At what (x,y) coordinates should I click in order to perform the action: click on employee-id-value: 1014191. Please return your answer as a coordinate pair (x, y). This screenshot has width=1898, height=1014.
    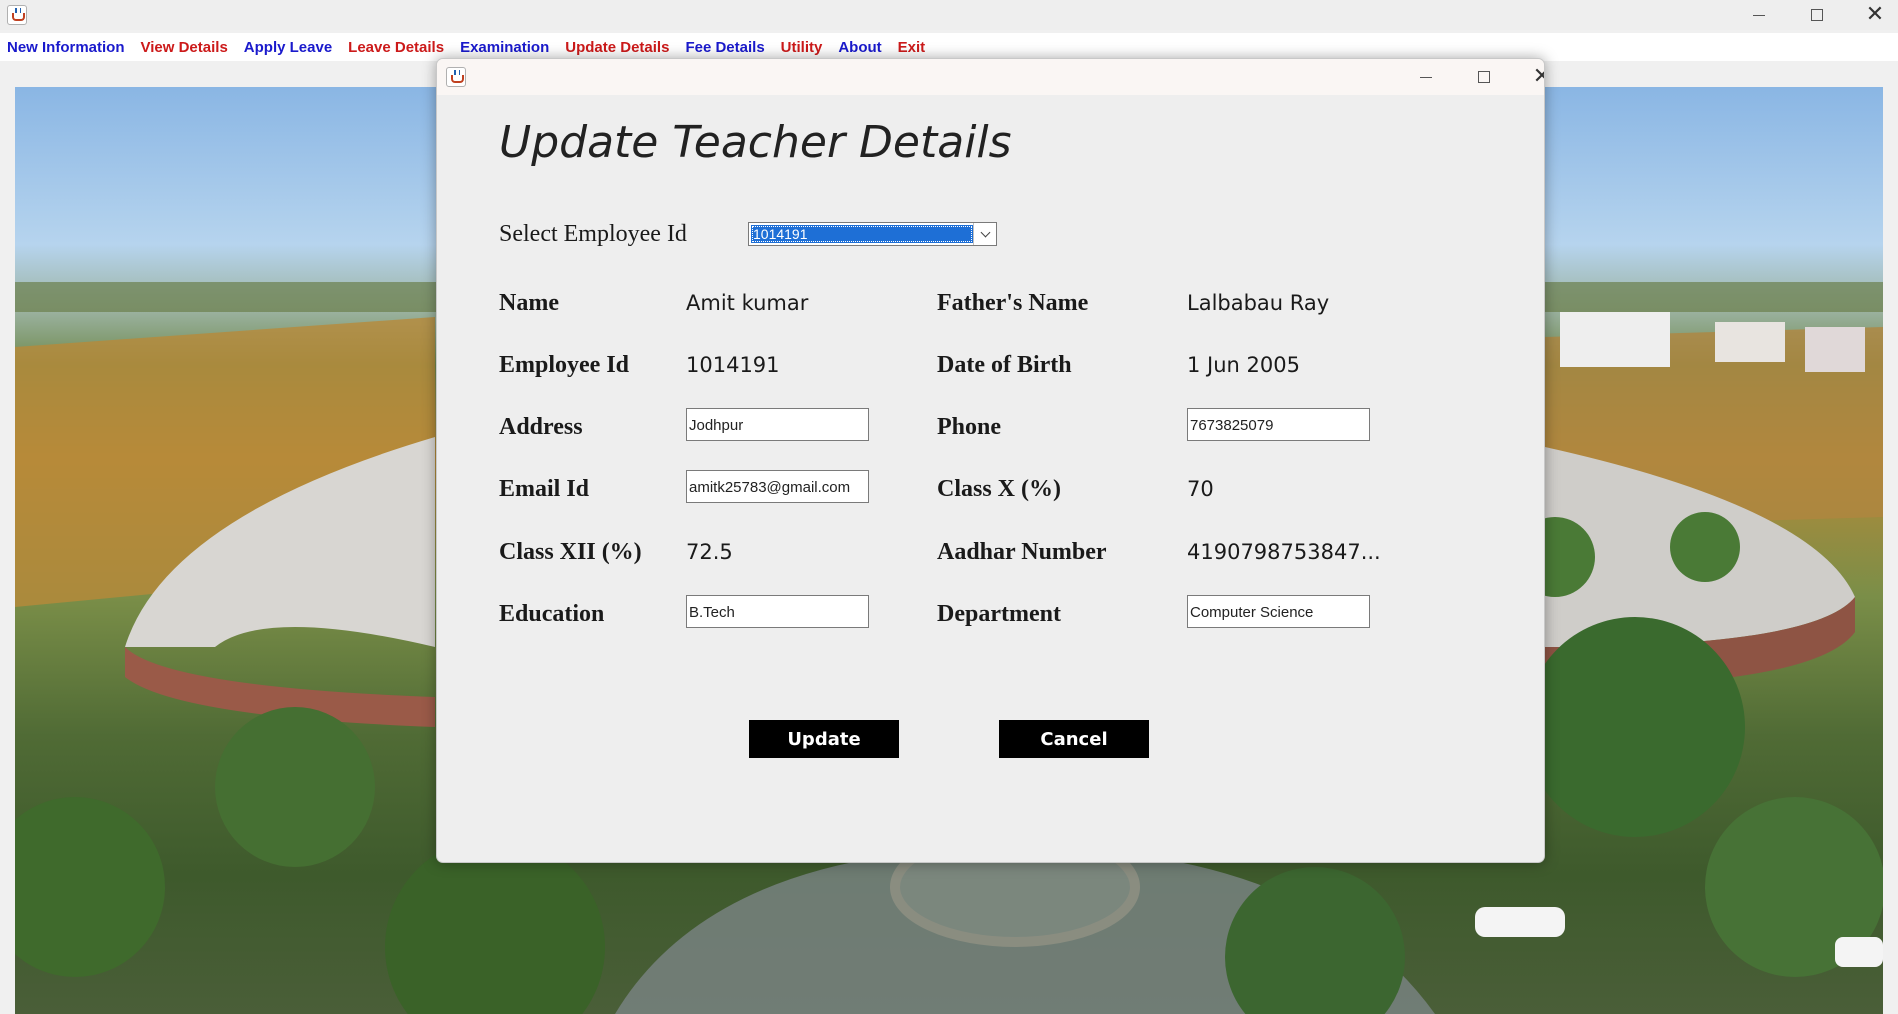
    Looking at the image, I should click on (733, 365).